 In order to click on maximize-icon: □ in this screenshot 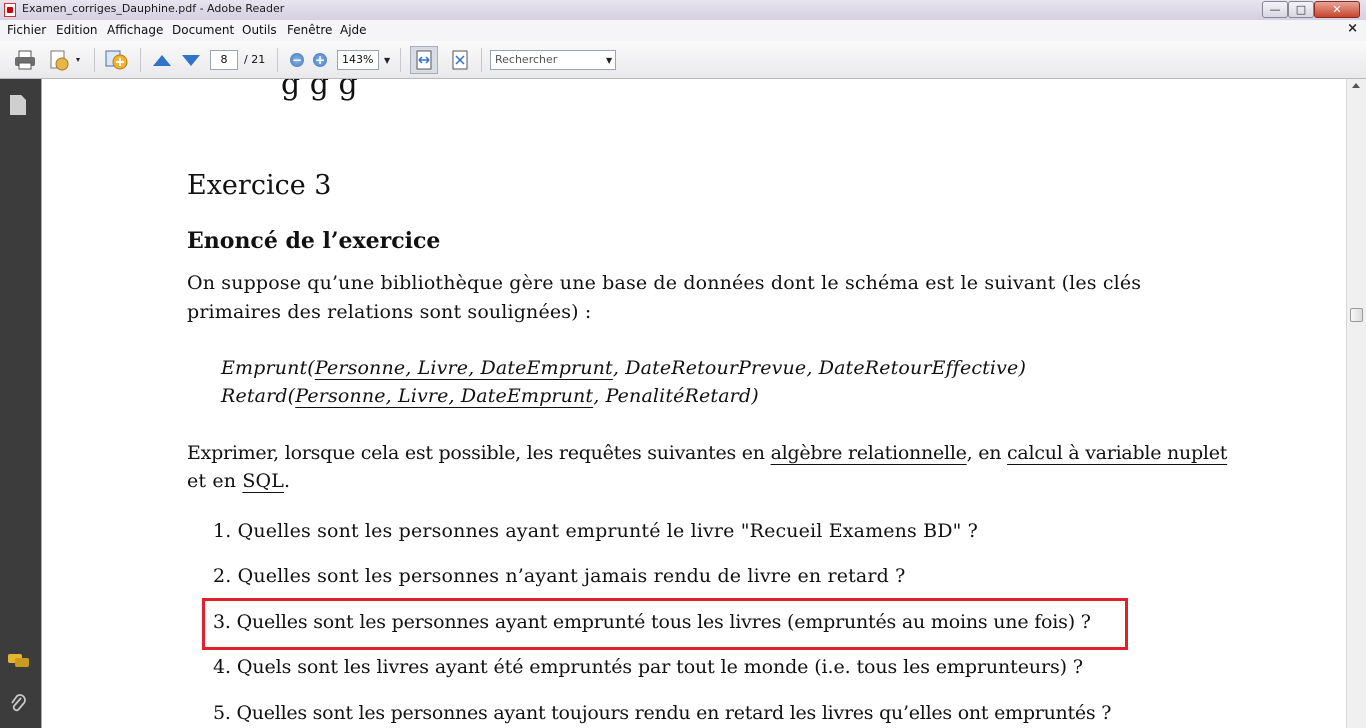, I will do `click(1301, 9)`.